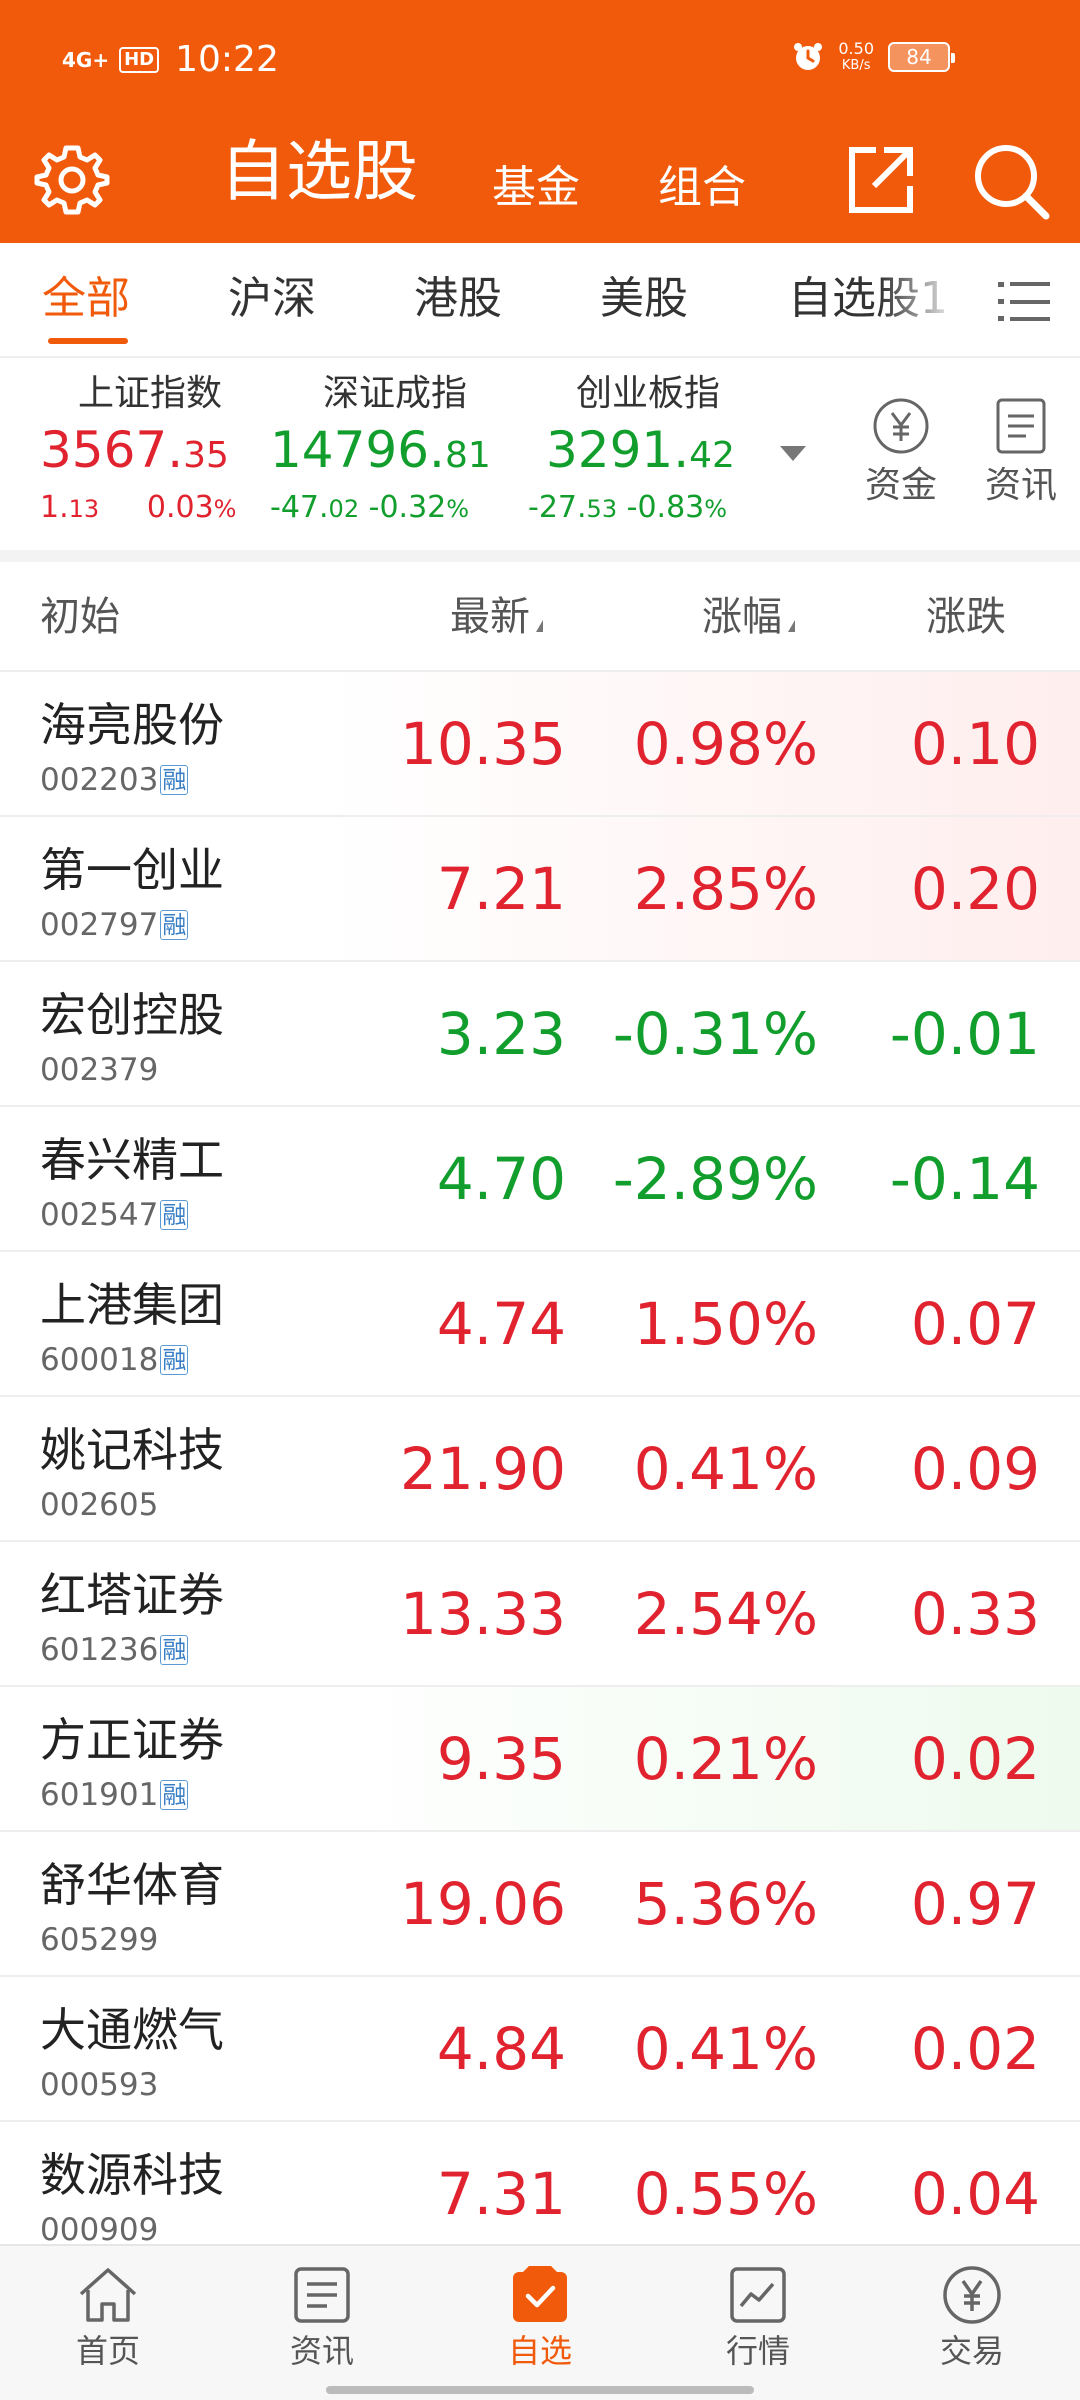  I want to click on speed-value: 0.50, so click(856, 48).